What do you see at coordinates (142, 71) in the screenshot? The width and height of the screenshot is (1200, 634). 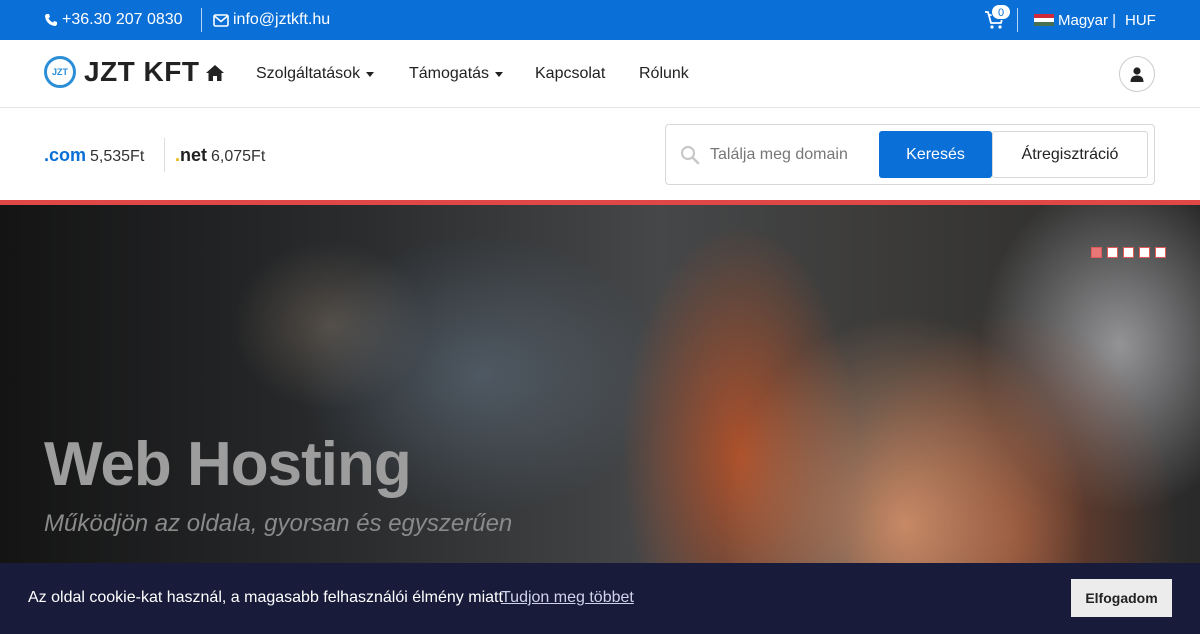 I see `logo-text: JZT KFT` at bounding box center [142, 71].